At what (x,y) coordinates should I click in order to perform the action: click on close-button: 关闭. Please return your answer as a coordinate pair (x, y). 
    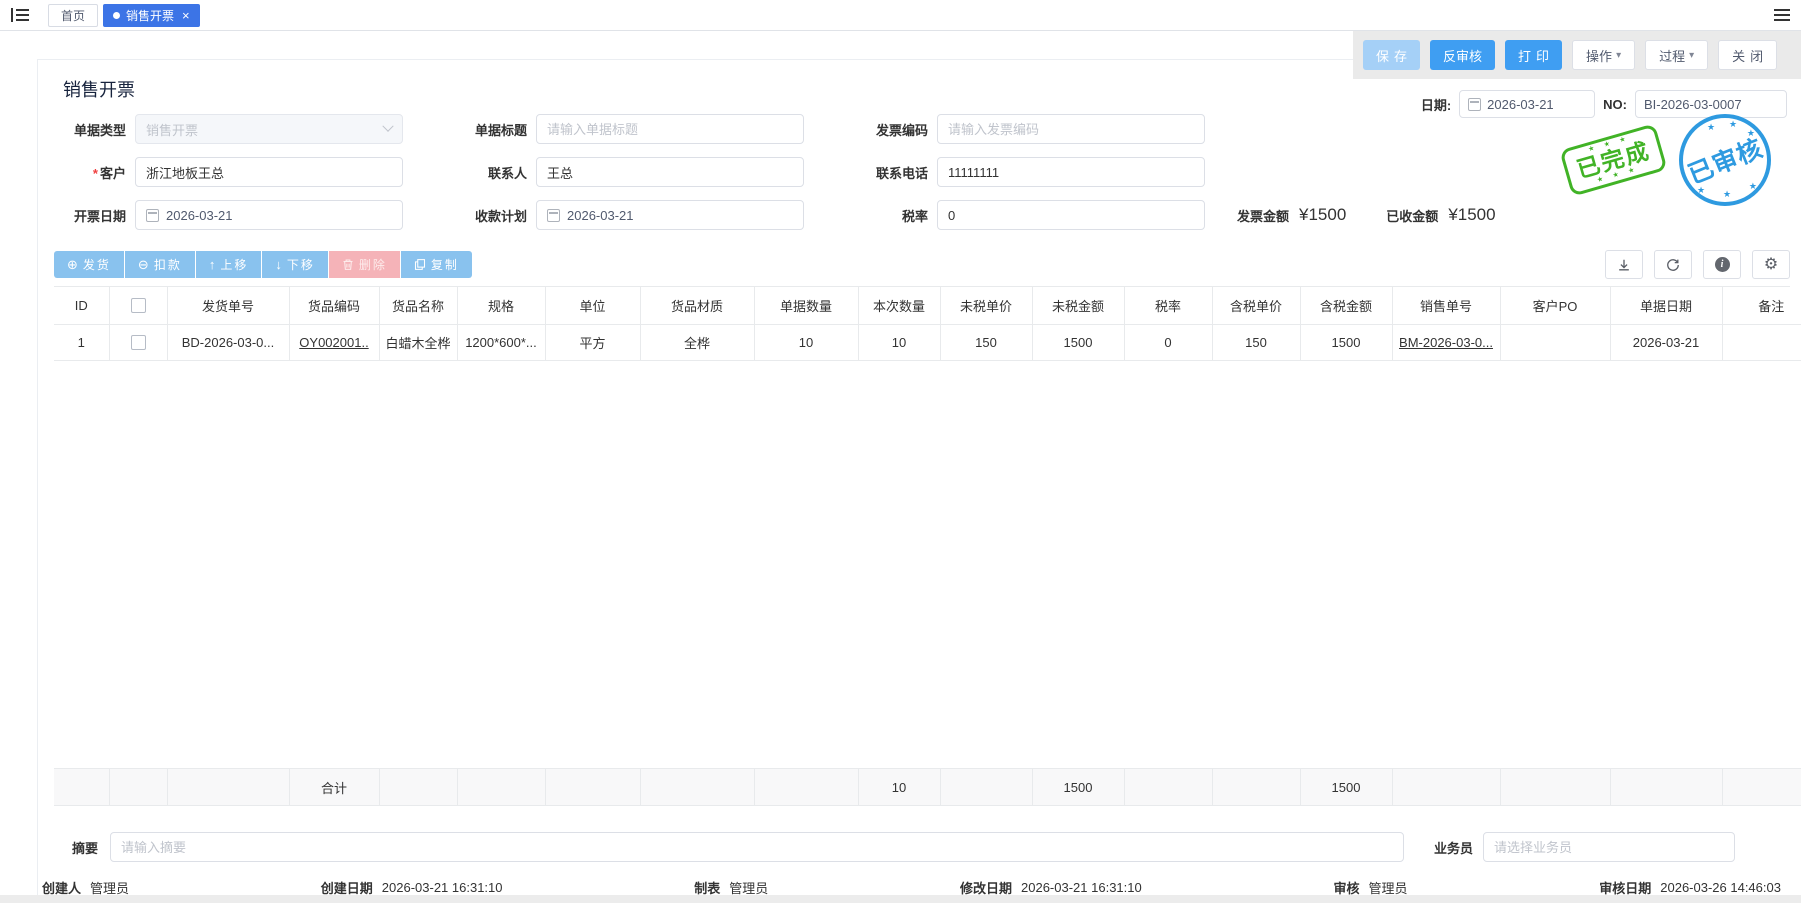
    Looking at the image, I should click on (1748, 55).